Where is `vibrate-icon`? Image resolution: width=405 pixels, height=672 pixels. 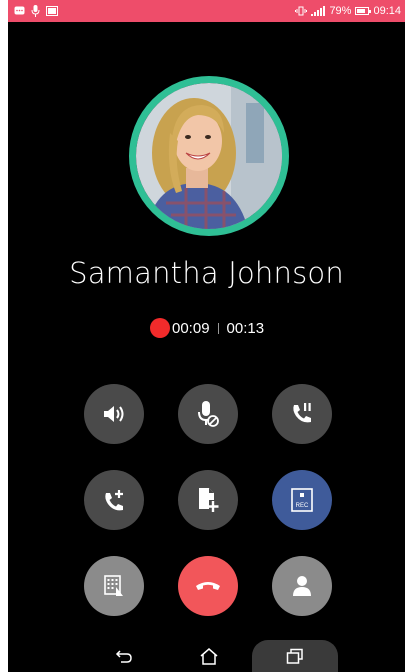 vibrate-icon is located at coordinates (301, 11).